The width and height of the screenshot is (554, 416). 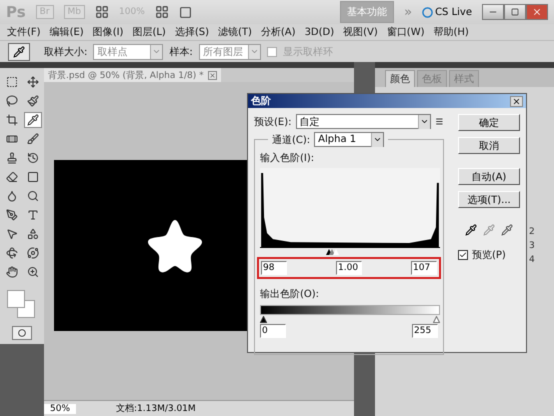 I want to click on preset-menu-icon, so click(x=439, y=121).